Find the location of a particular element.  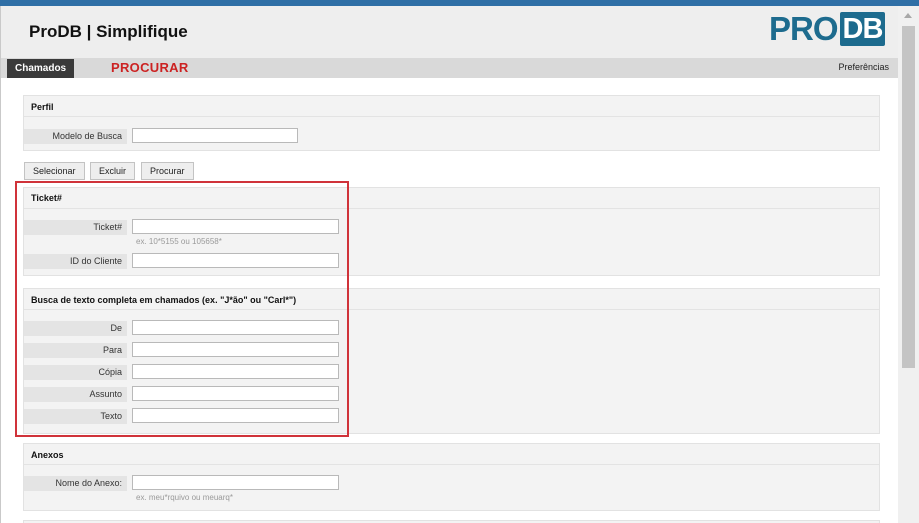

search-template-select is located at coordinates (215, 135).